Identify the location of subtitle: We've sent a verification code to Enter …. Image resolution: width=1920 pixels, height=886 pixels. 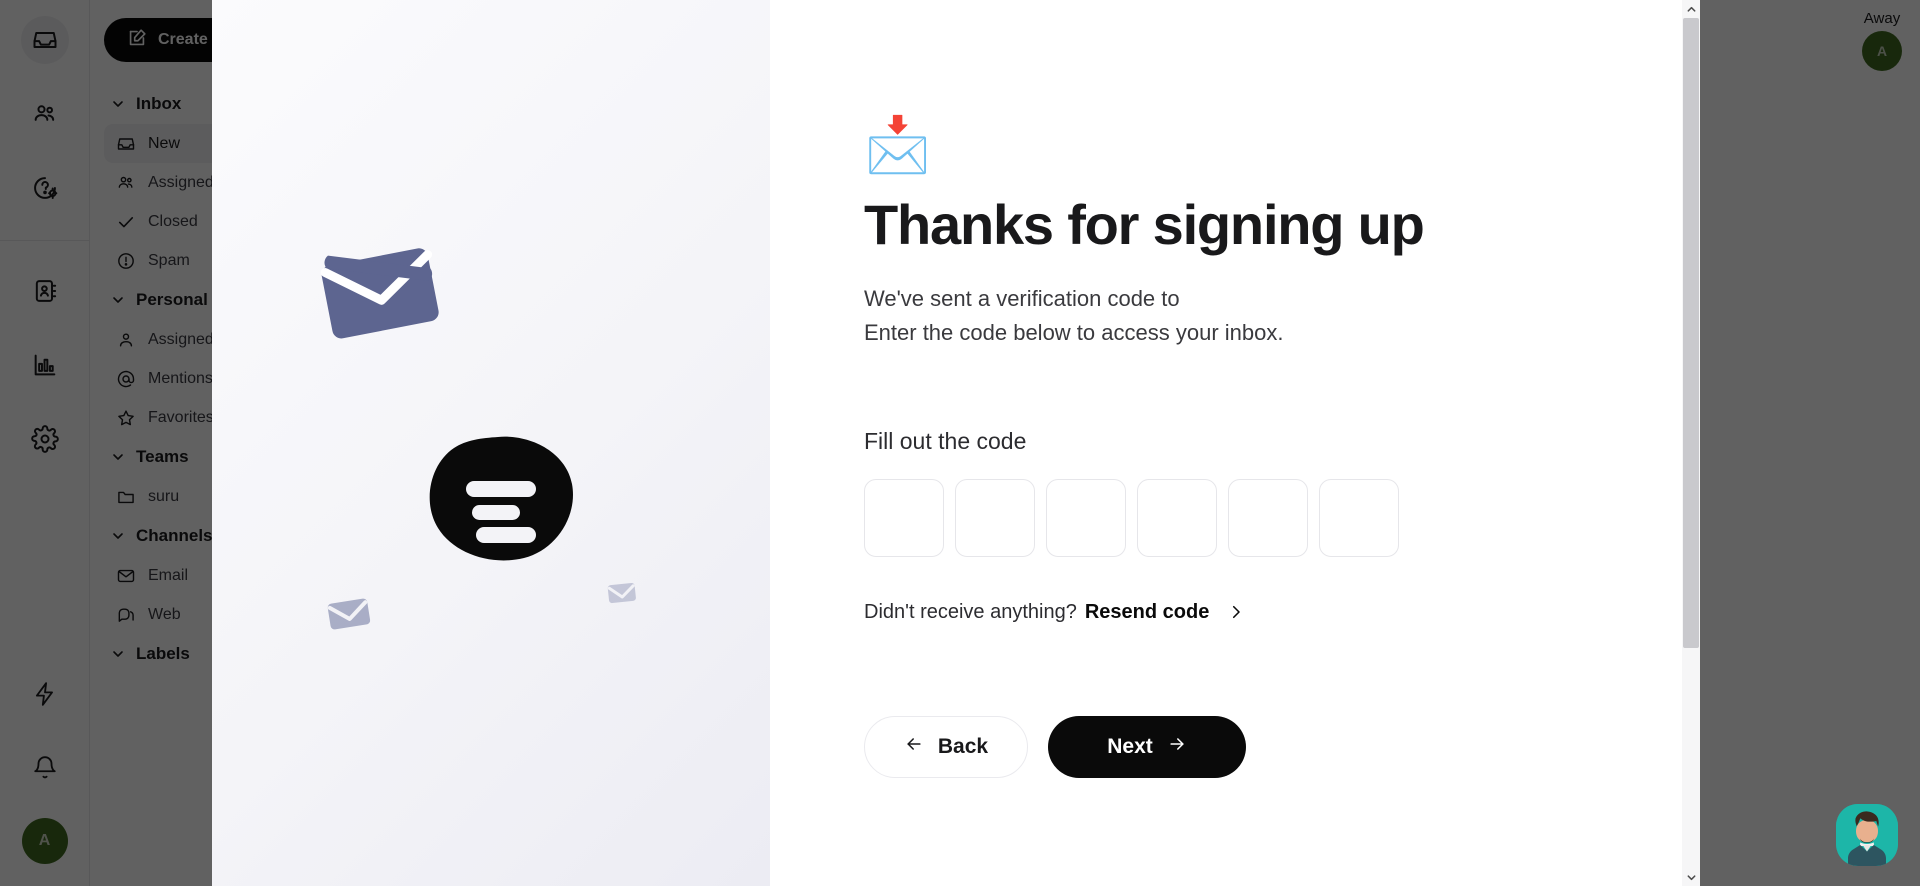
(1217, 316).